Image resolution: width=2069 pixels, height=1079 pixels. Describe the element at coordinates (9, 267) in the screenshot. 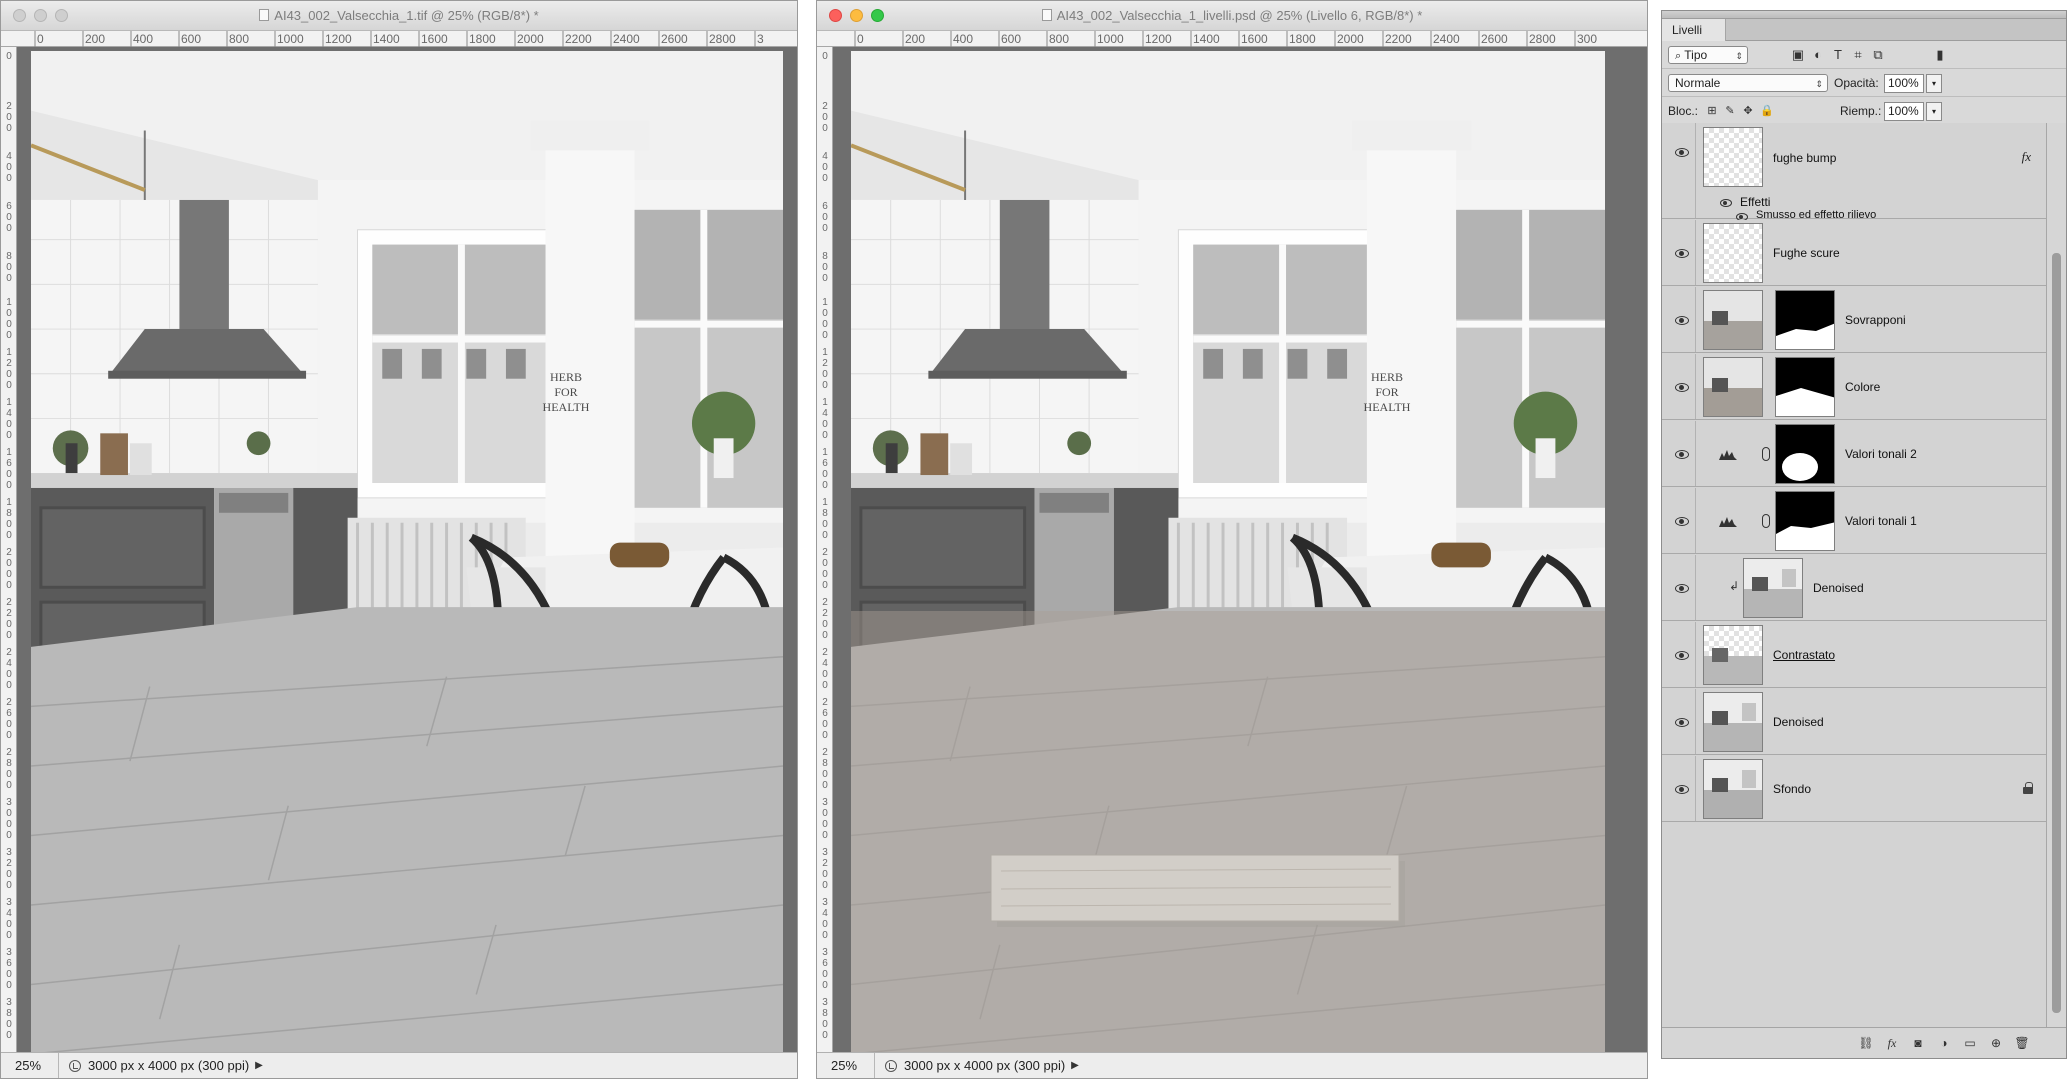

I see `ruler-label: 8 0 0` at that location.